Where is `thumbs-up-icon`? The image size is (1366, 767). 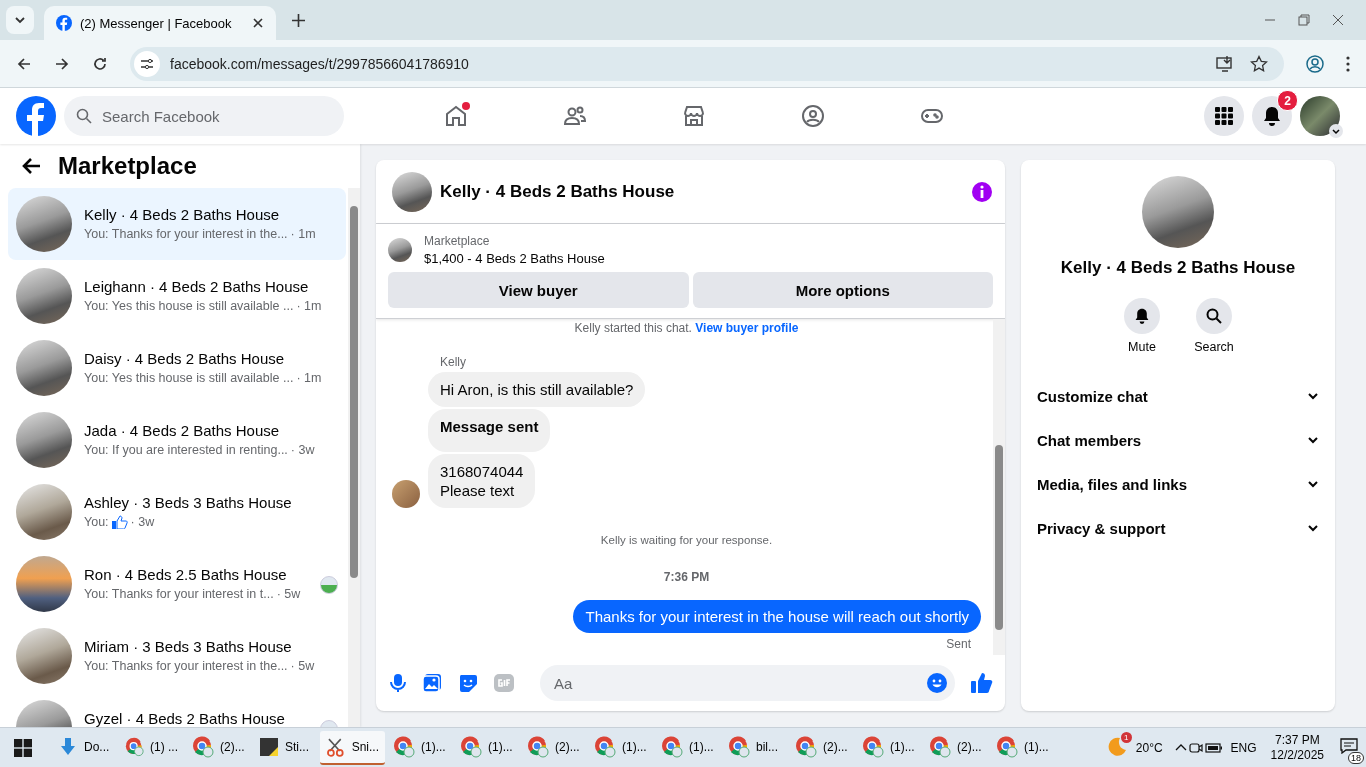
thumbs-up-icon is located at coordinates (982, 683).